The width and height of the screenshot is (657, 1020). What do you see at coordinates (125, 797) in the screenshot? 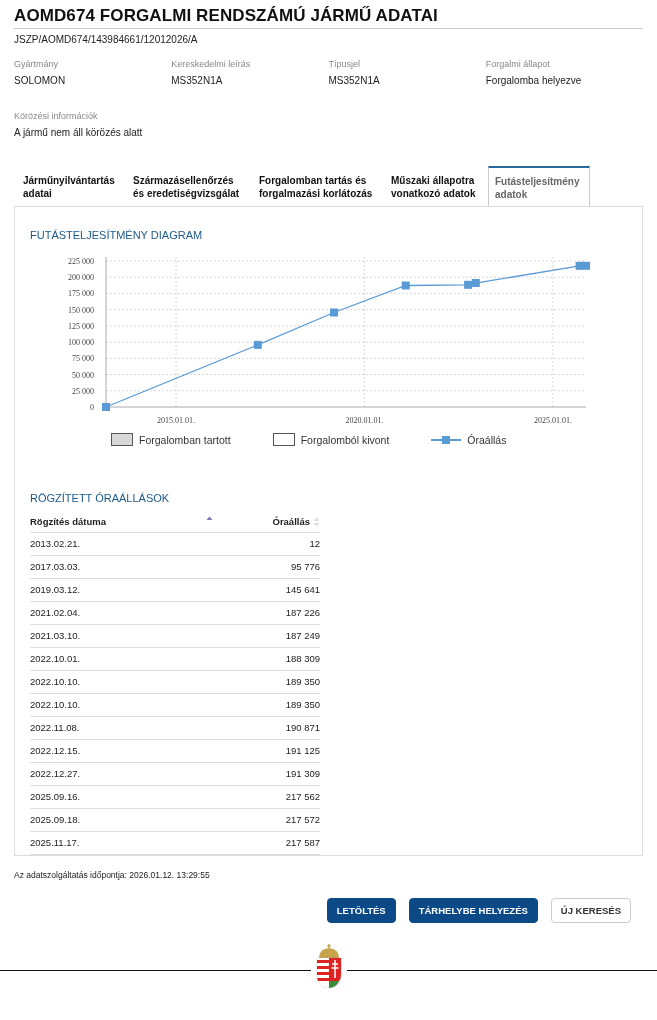
I see `table-cell: 2025.09.16.` at bounding box center [125, 797].